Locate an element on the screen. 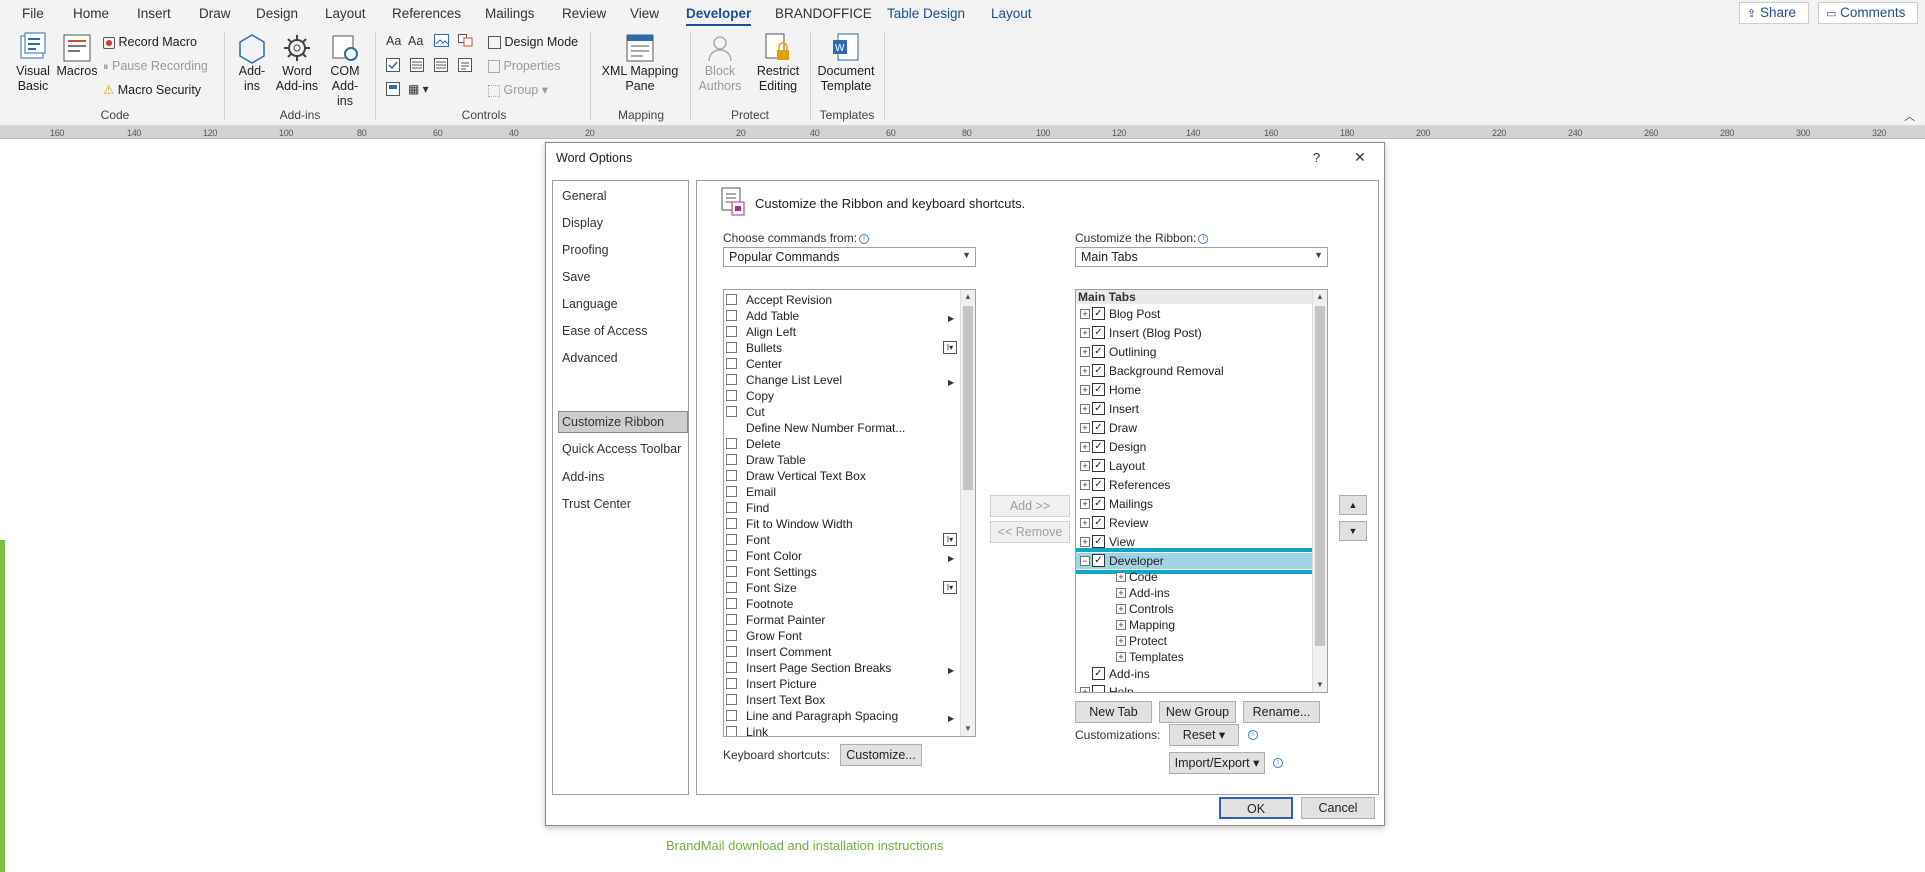 The image size is (1925, 872). tree-tab-item: ✓ Add-ins is located at coordinates (1195, 674).